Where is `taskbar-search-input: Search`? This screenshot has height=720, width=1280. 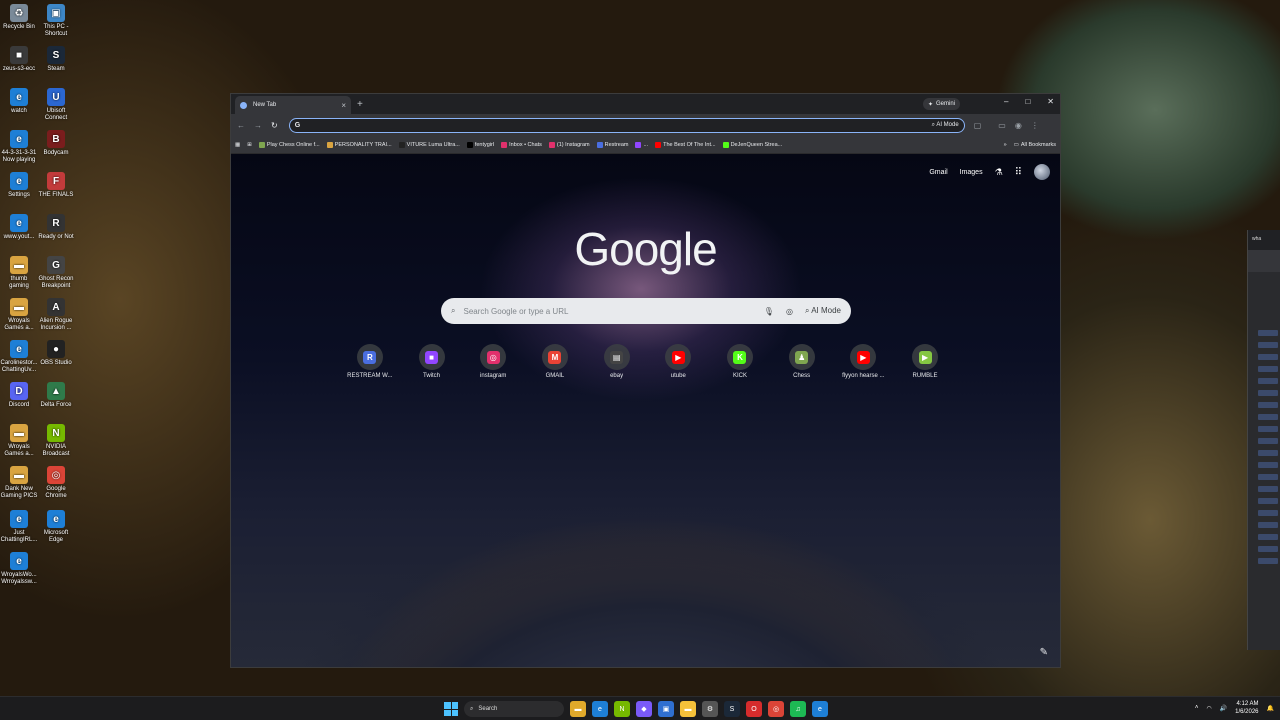 taskbar-search-input: Search is located at coordinates (487, 709).